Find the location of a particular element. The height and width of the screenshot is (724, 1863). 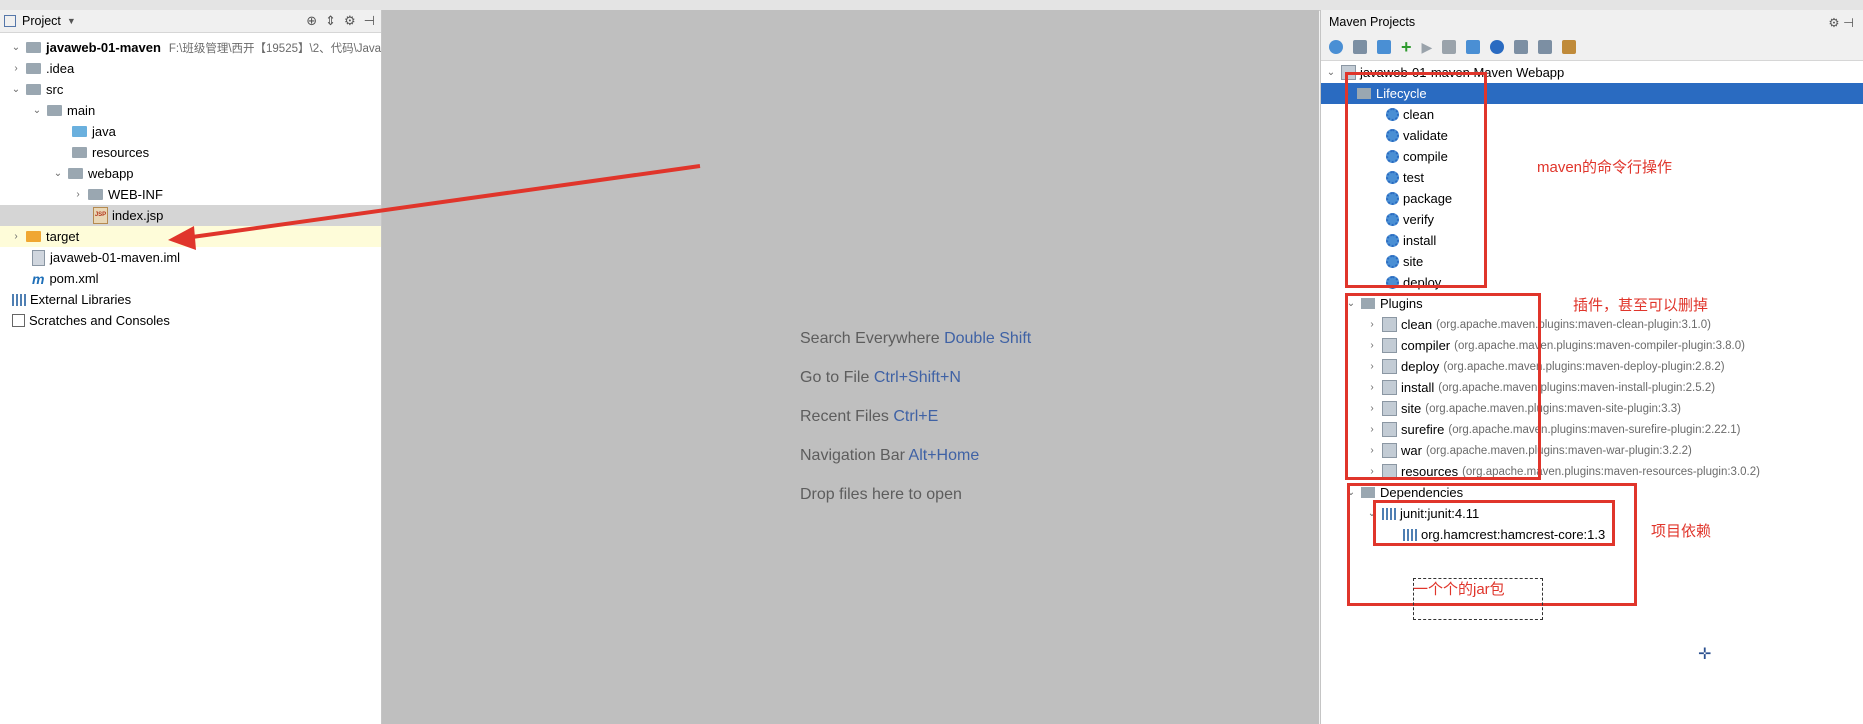

annotation-arrow is located at coordinates (434, 207).